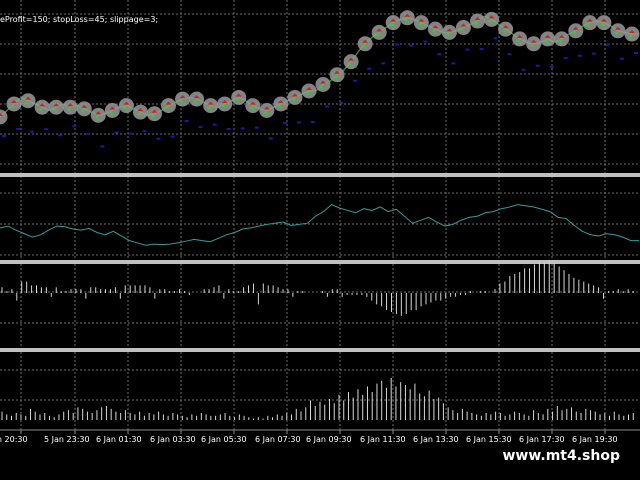 The image size is (640, 480). I want to click on time-tick-label: 3 Jan 20:30, so click(14, 439).